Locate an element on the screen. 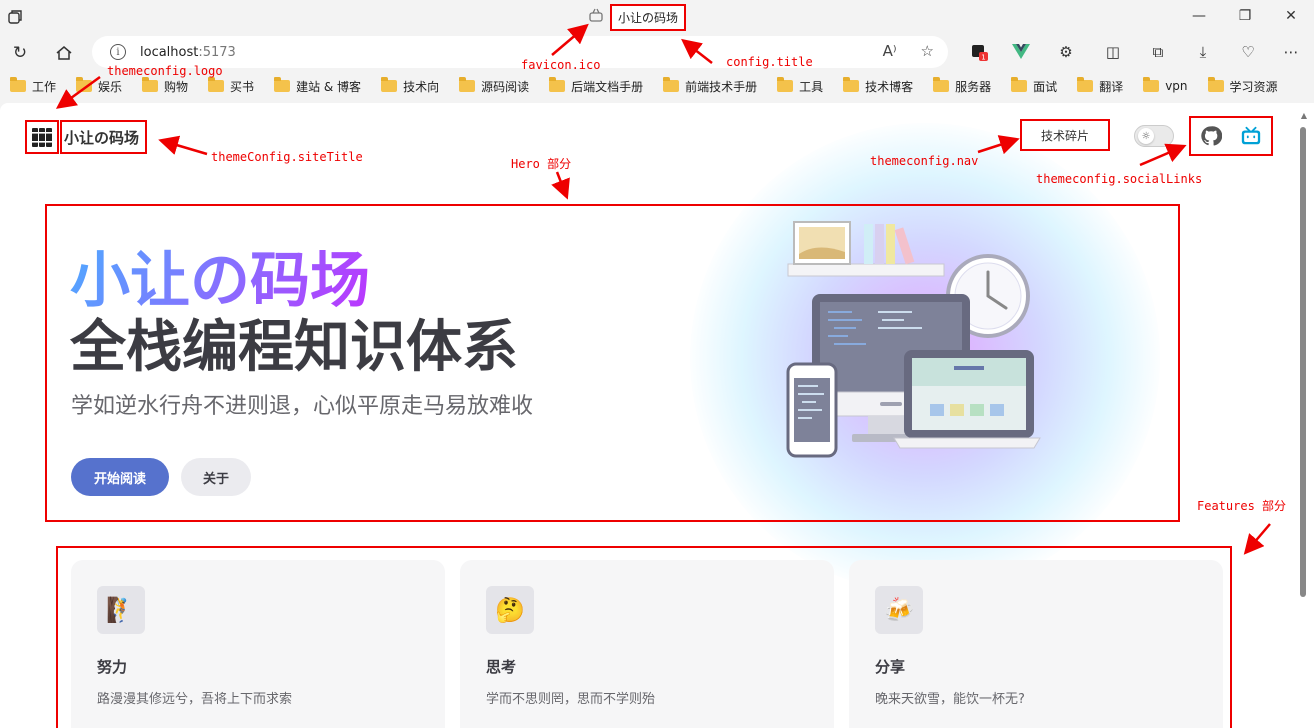  tab-title: 小让の码场 is located at coordinates (648, 17).